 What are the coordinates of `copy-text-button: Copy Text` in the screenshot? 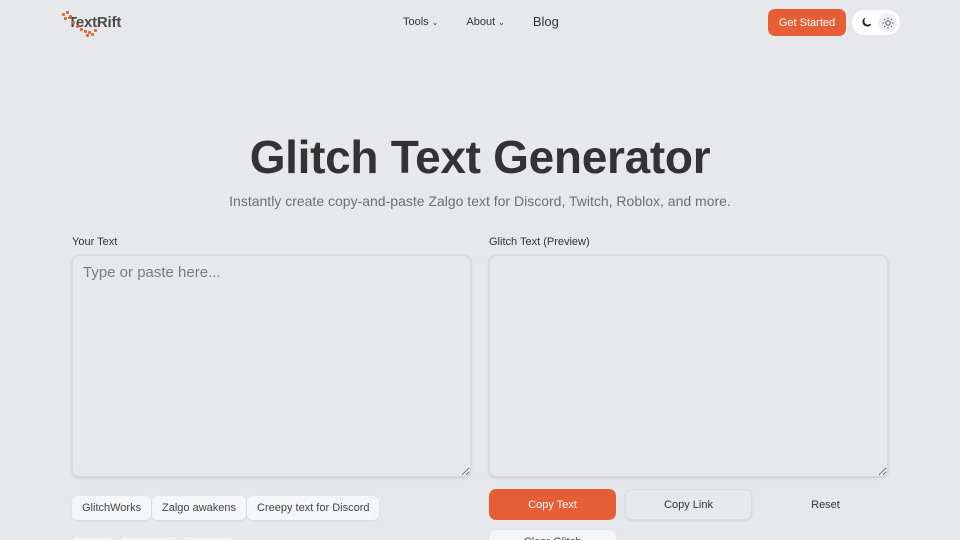 It's located at (552, 504).